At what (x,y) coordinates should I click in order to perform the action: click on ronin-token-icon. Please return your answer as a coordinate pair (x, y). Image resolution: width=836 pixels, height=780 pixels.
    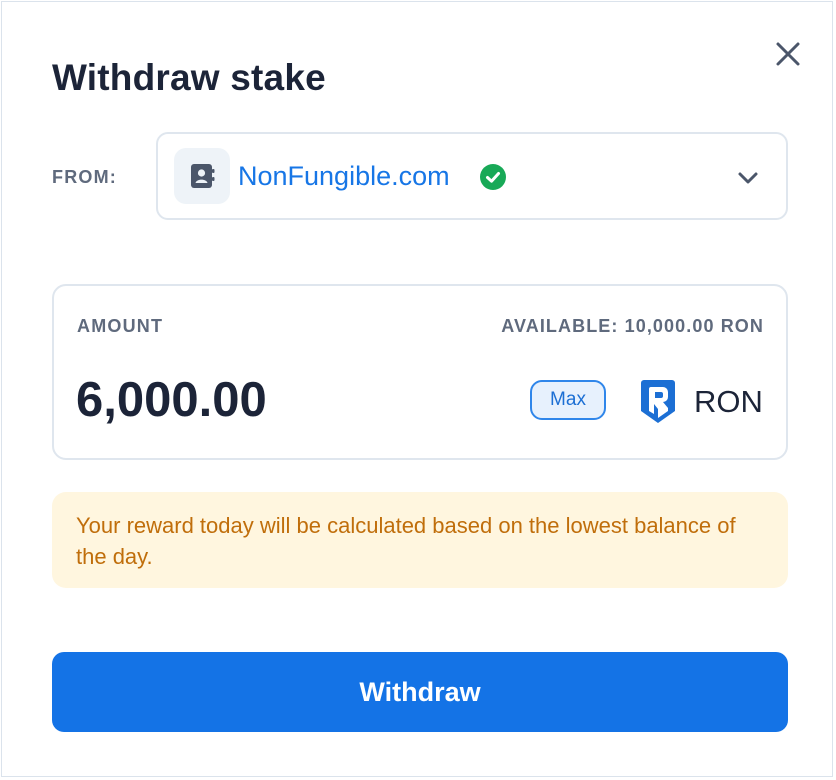
    Looking at the image, I should click on (658, 401).